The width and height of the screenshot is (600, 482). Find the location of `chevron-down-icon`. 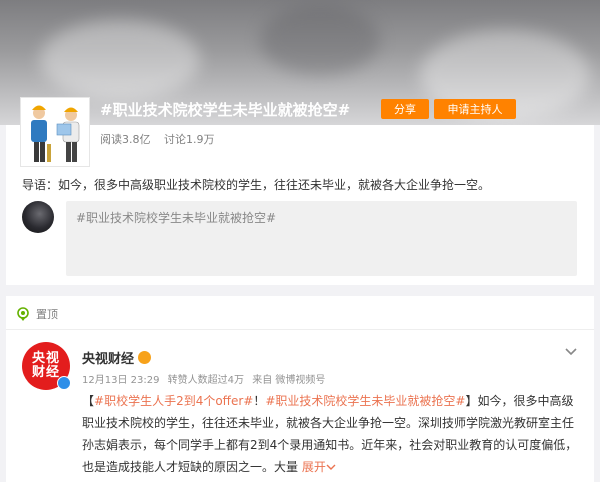

chevron-down-icon is located at coordinates (571, 351).